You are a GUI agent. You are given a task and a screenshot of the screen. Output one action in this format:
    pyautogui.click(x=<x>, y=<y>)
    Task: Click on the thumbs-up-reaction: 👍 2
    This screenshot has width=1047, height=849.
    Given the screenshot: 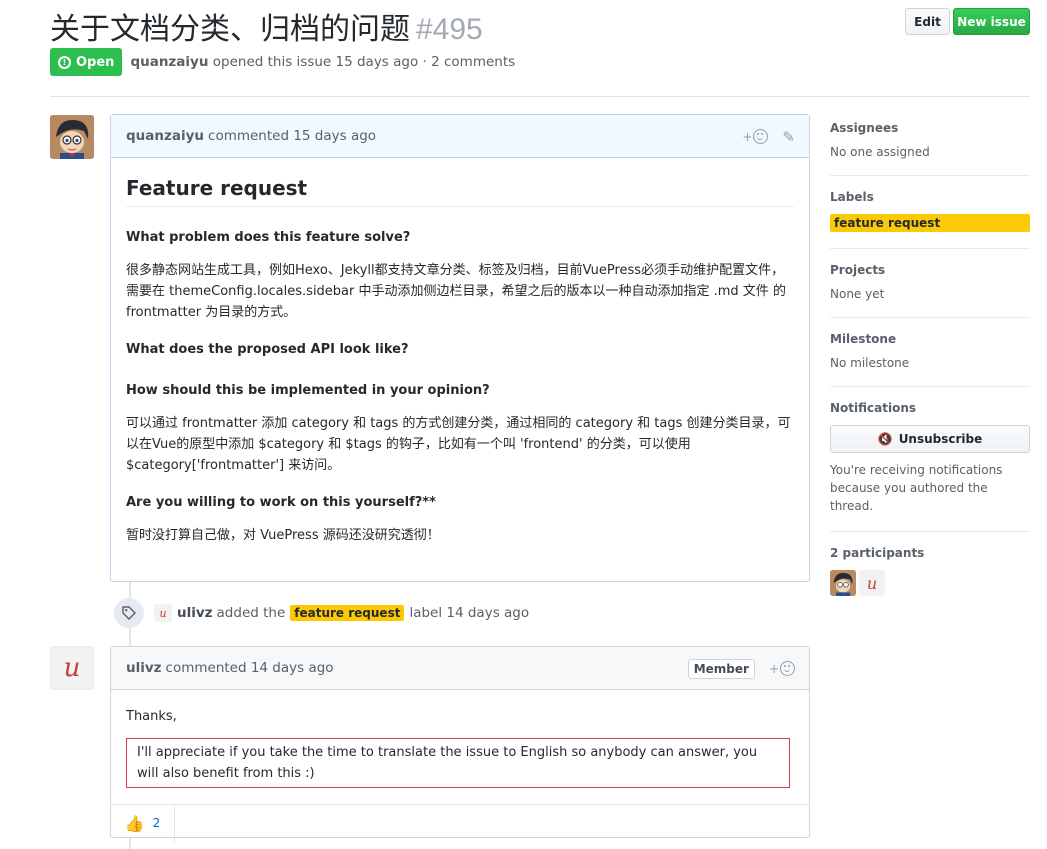 What is the action you would take?
    pyautogui.click(x=143, y=823)
    